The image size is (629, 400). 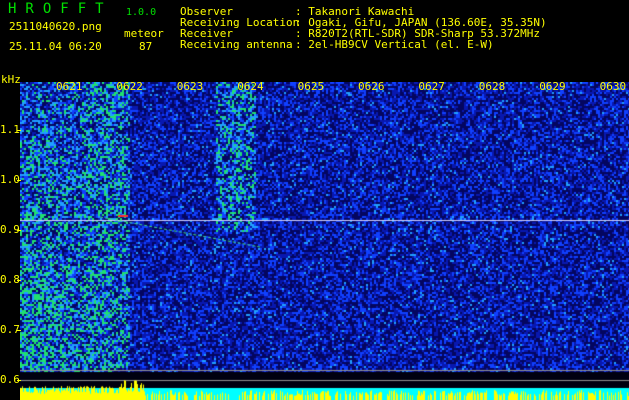 I want to click on x-tick-label: 0624, so click(x=250, y=86).